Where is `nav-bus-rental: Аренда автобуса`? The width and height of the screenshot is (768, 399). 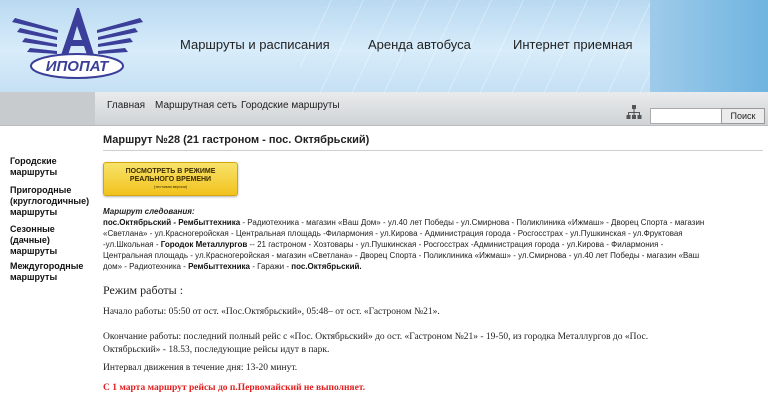
nav-bus-rental: Аренда автобуса is located at coordinates (419, 44).